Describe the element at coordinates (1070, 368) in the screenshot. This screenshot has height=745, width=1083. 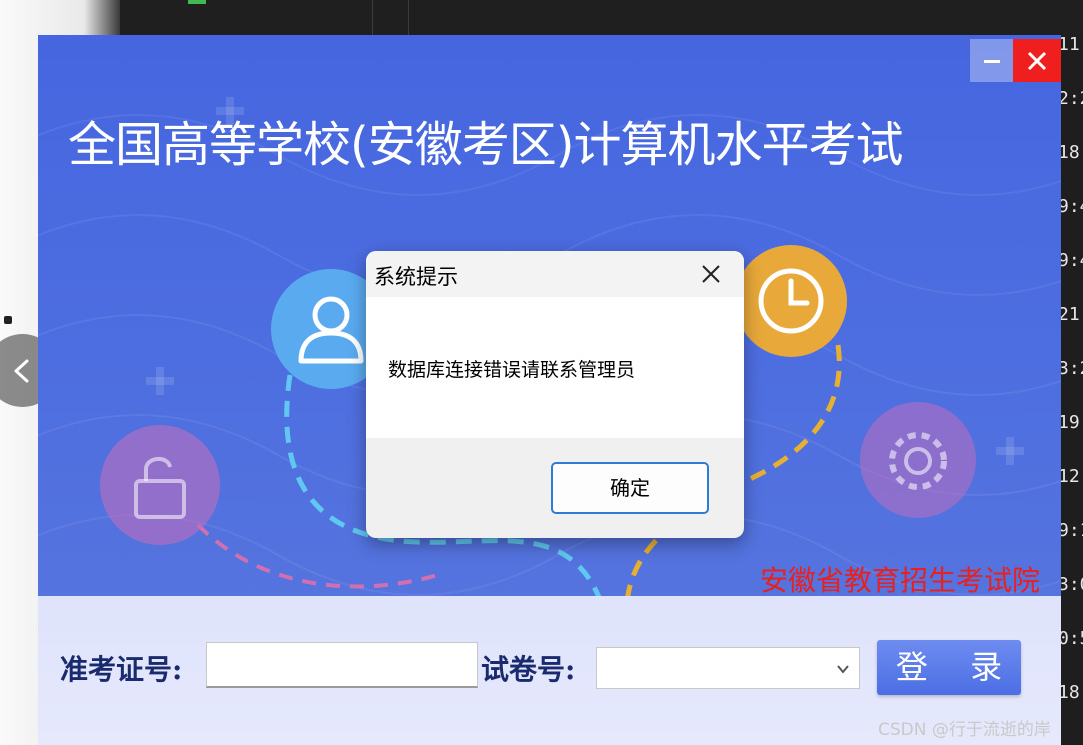
I see `timestamp-item: 3:2` at that location.